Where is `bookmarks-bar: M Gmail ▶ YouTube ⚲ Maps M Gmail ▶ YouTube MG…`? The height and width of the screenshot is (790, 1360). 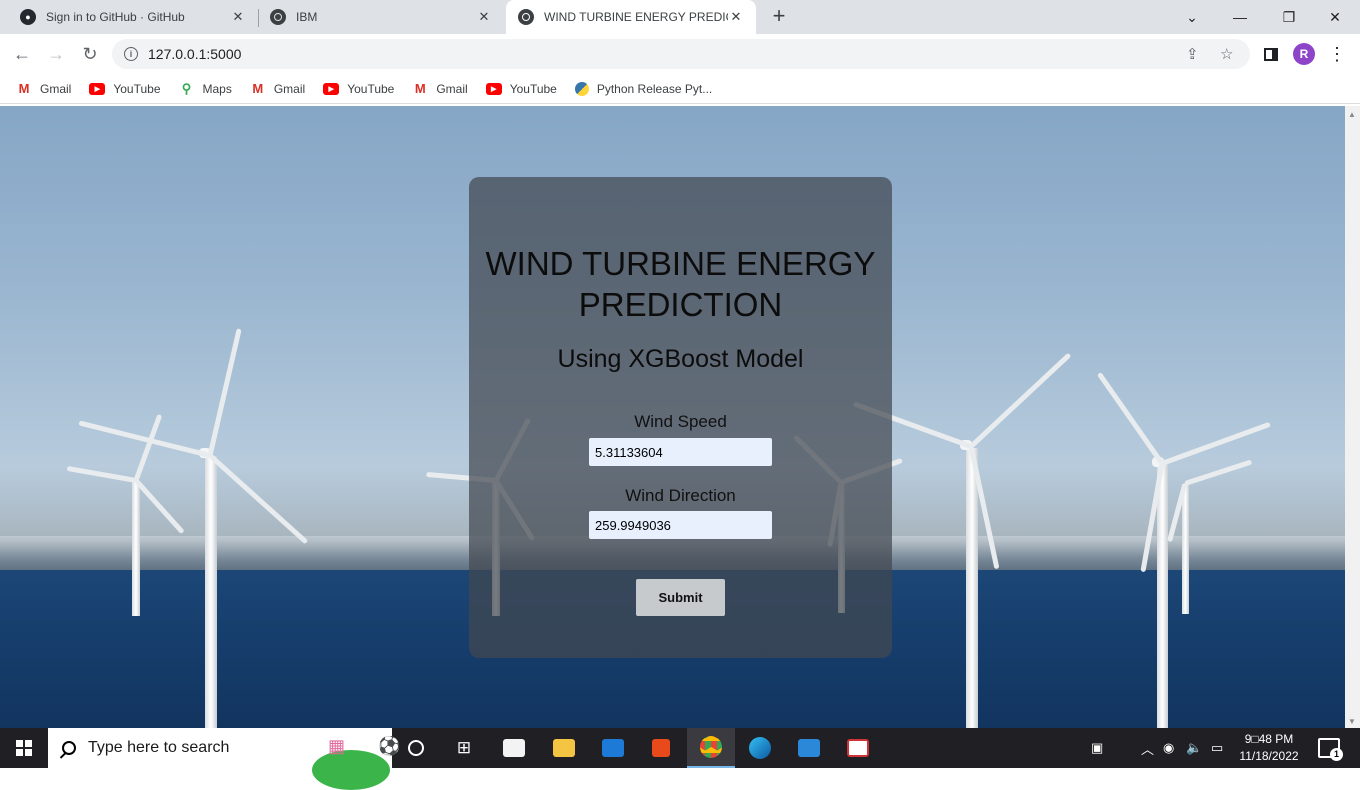 bookmarks-bar: M Gmail ▶ YouTube ⚲ Maps M Gmail ▶ YouTube MG… is located at coordinates (680, 89).